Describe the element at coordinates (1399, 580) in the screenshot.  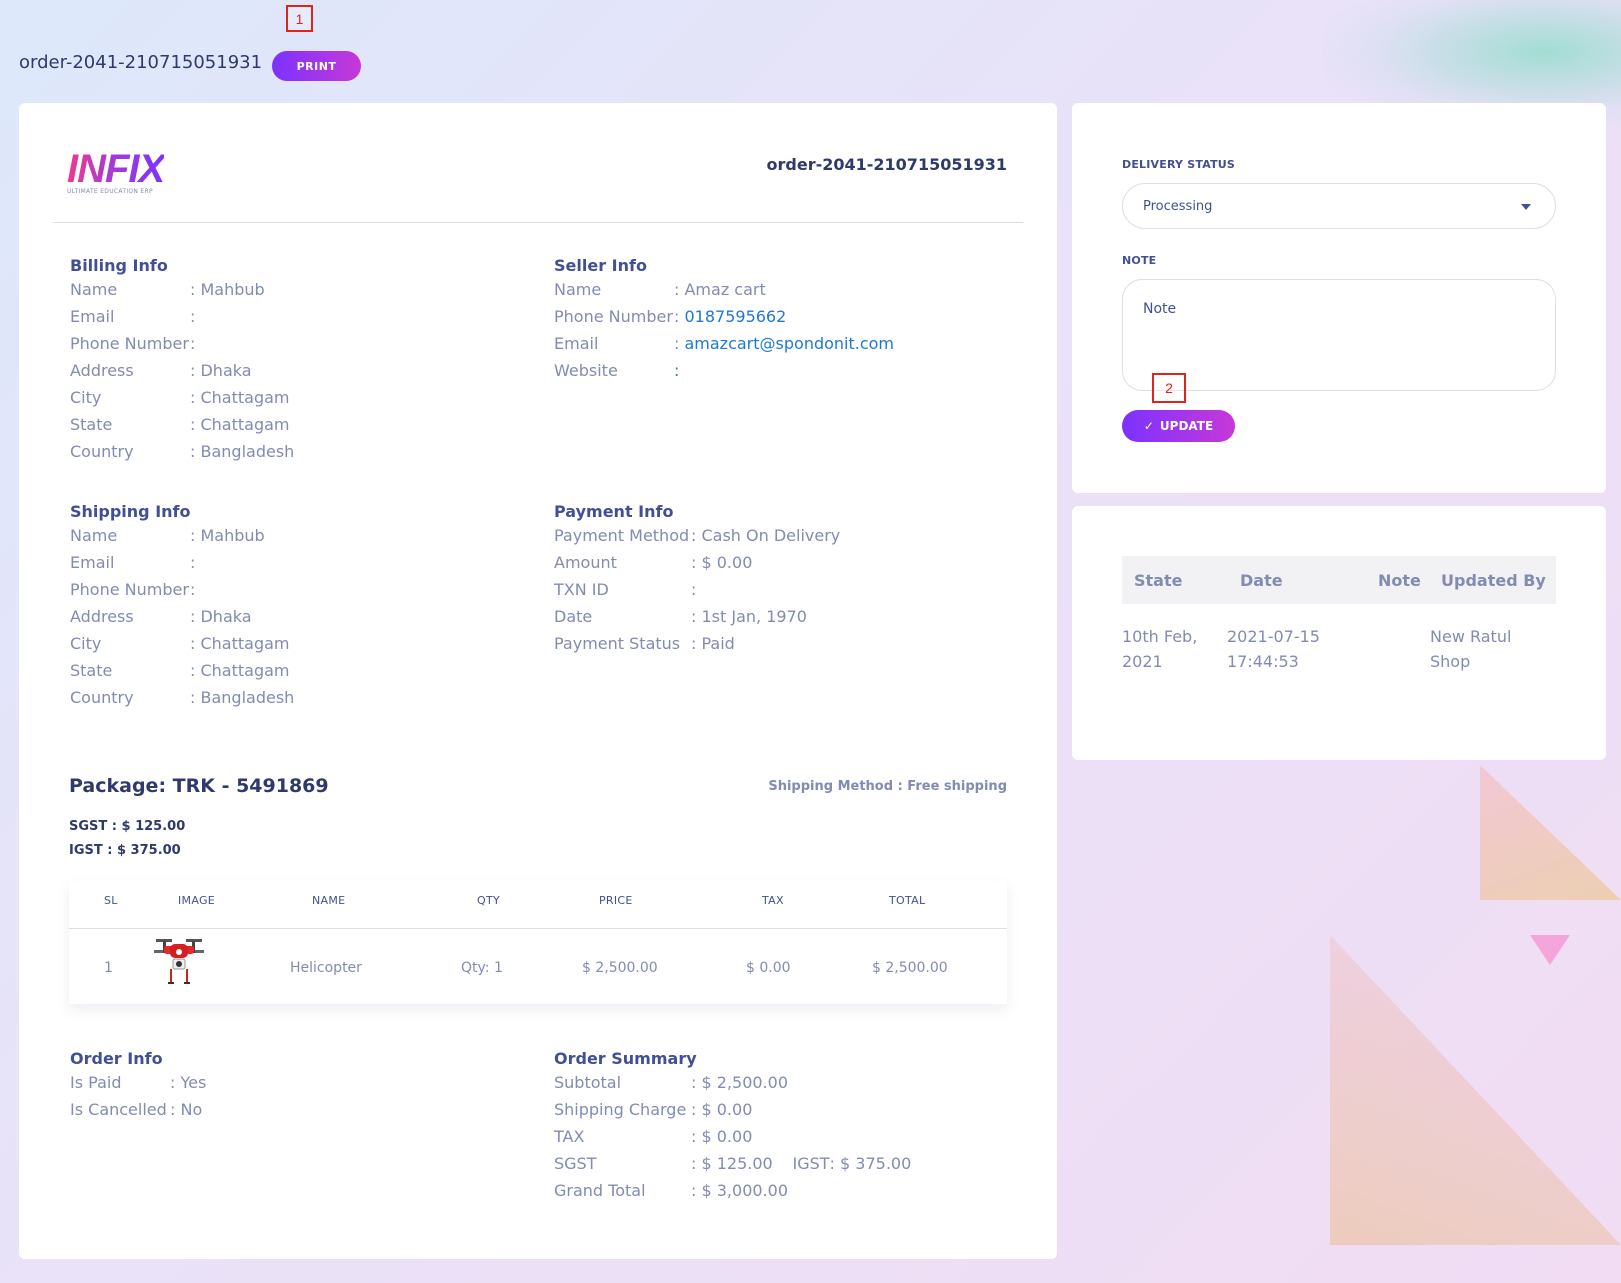
I see `history-header-note: Note` at that location.